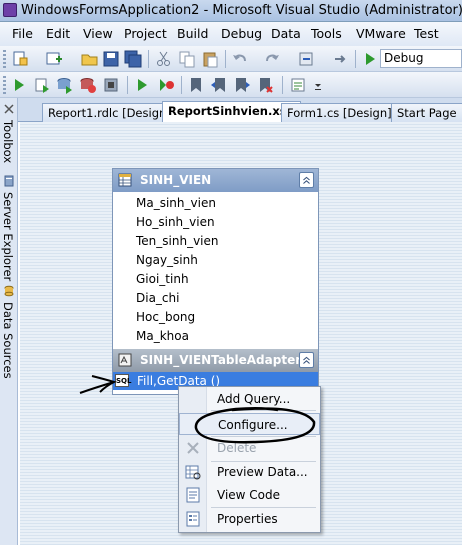  Describe the element at coordinates (326, 33) in the screenshot. I see `menu-tools: Tools` at that location.